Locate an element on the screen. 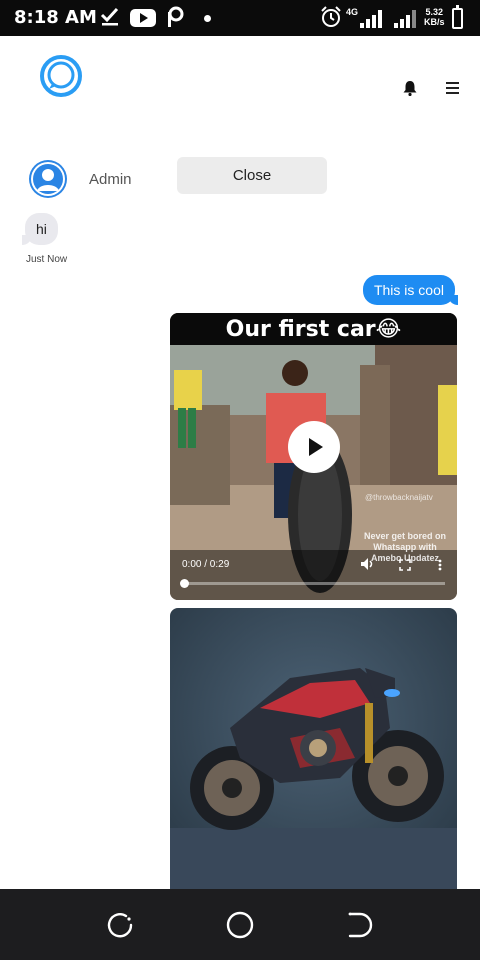  home-icon is located at coordinates (240, 925).